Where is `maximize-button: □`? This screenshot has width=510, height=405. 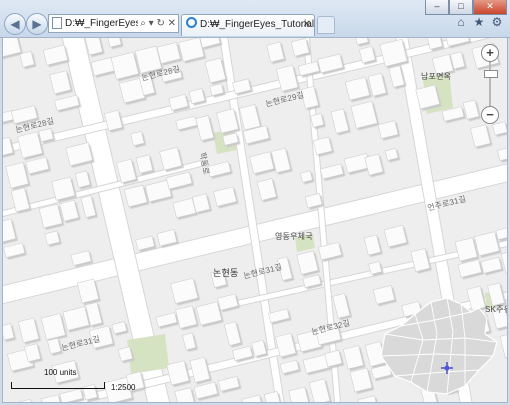
maximize-button: □ is located at coordinates (461, 7).